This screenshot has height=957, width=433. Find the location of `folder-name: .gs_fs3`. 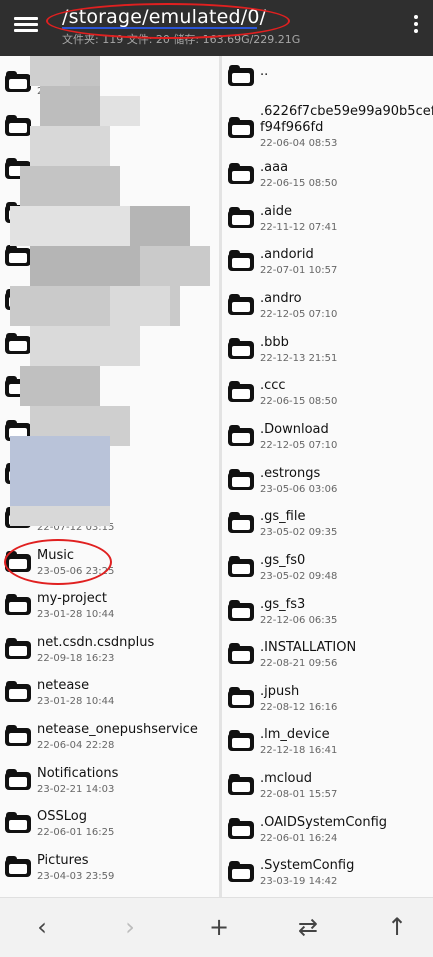

folder-name: .gs_fs3 is located at coordinates (283, 604).